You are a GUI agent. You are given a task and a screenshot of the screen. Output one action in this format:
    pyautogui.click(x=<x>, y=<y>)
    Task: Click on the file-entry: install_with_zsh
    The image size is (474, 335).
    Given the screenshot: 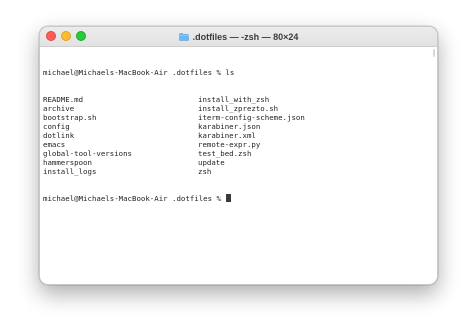 What is the action you would take?
    pyautogui.click(x=234, y=99)
    